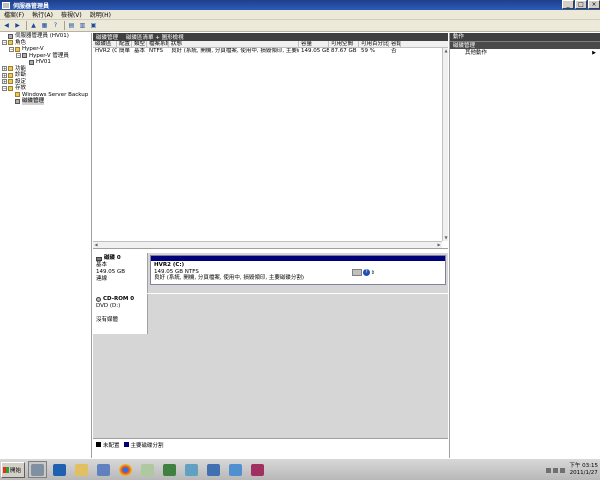  Describe the element at coordinates (525, 53) in the screenshot. I see `more-actions-item: 其他動作 ▶` at that location.